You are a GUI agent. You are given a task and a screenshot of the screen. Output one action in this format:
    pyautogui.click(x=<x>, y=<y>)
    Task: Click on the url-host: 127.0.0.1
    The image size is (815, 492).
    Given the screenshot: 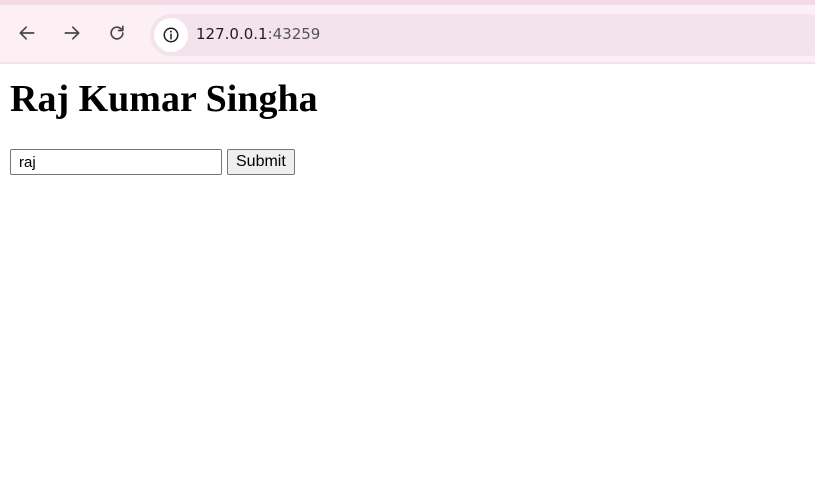 What is the action you would take?
    pyautogui.click(x=232, y=34)
    